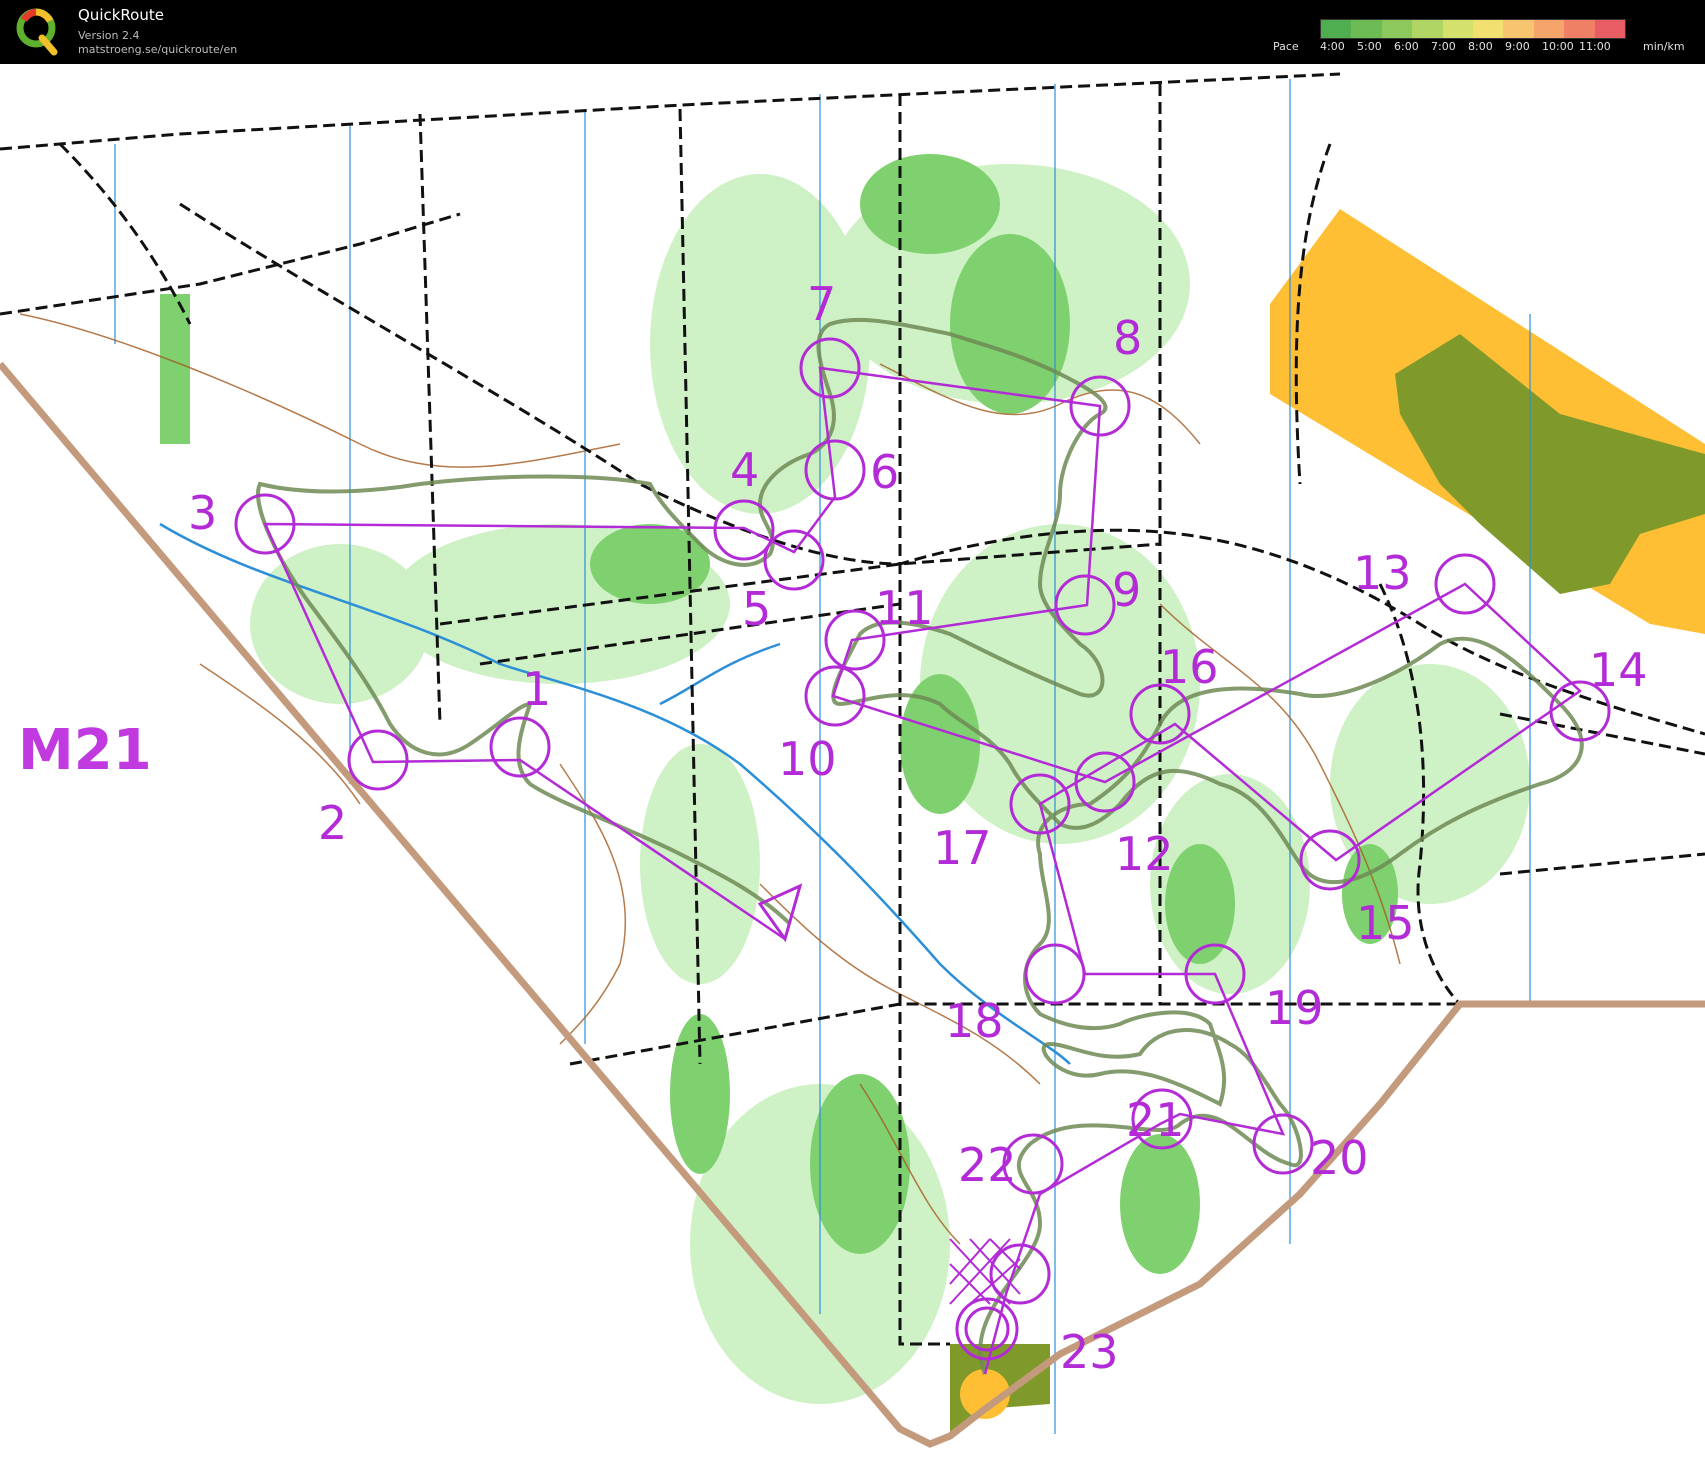  I want to click on control-label-11: 11, so click(904, 608).